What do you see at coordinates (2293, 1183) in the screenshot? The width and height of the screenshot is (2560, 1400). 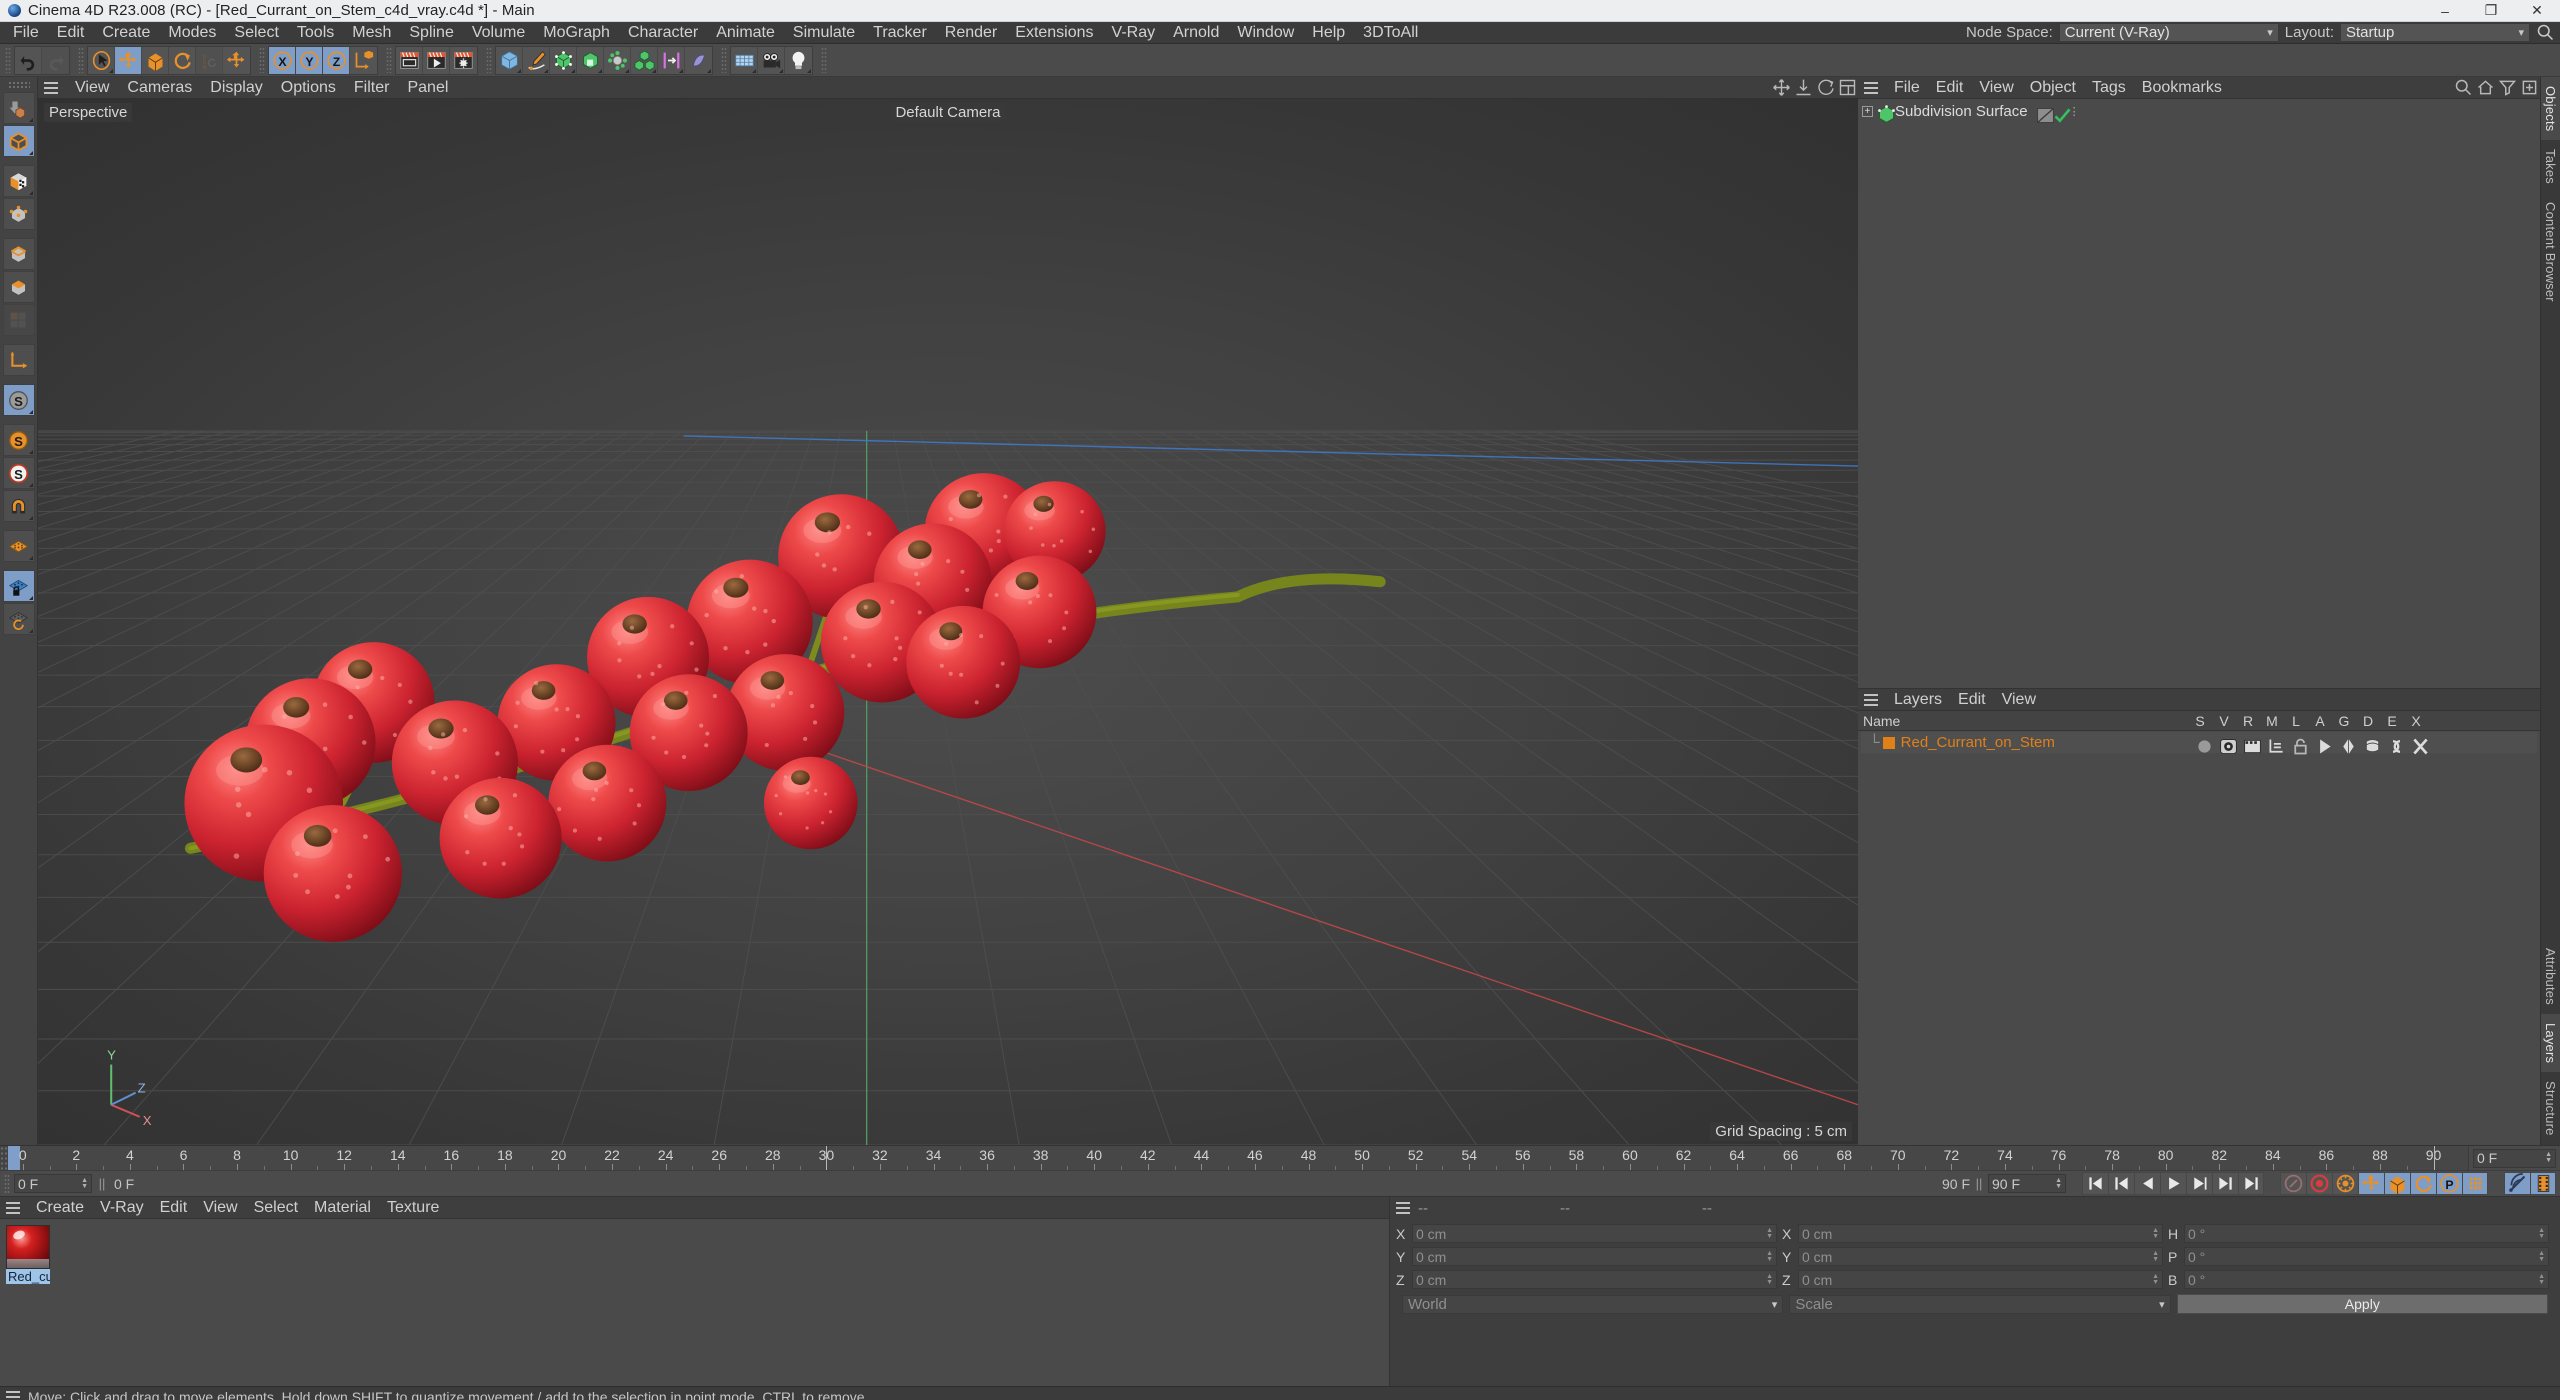 I see `autokey-button` at bounding box center [2293, 1183].